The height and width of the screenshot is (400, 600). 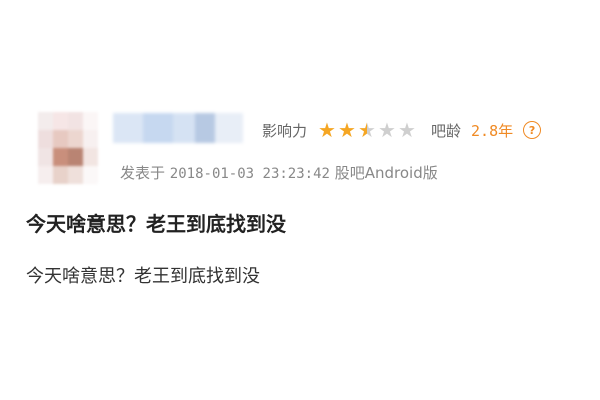 What do you see at coordinates (285, 130) in the screenshot?
I see `influence-label: 影响力` at bounding box center [285, 130].